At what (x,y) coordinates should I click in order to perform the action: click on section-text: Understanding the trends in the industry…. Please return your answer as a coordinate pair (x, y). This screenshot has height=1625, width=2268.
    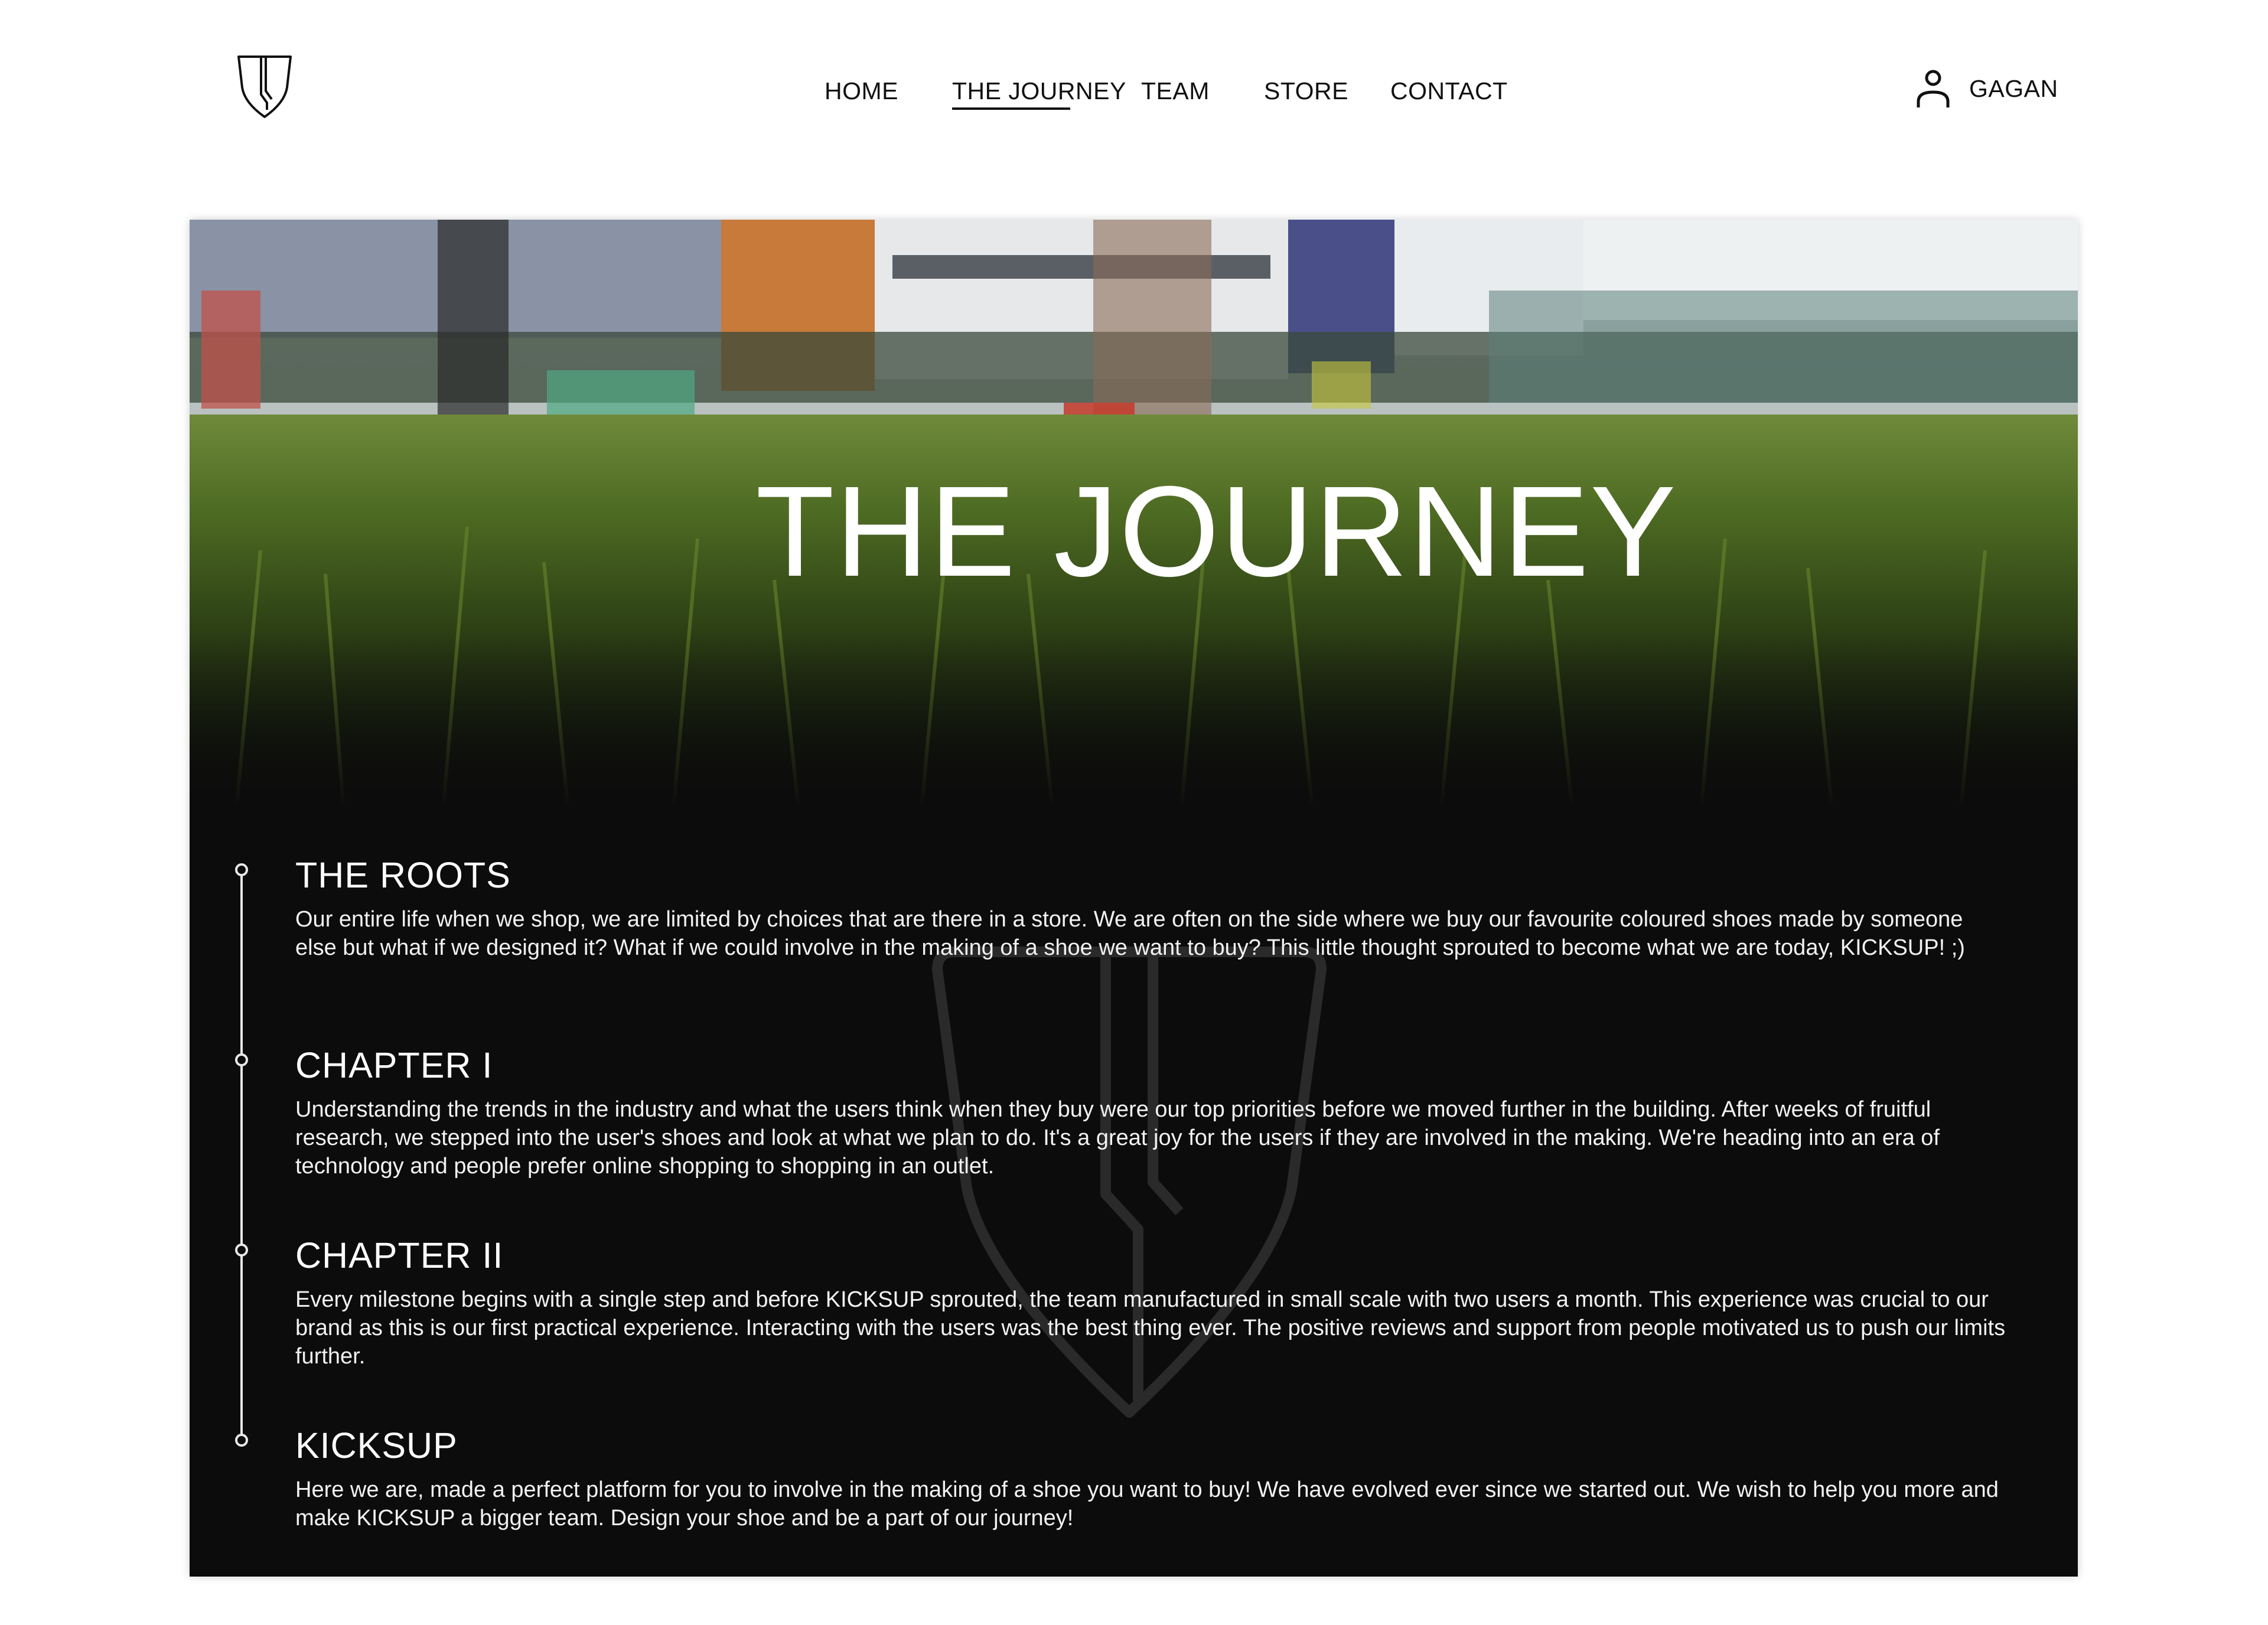
    Looking at the image, I should click on (1117, 1138).